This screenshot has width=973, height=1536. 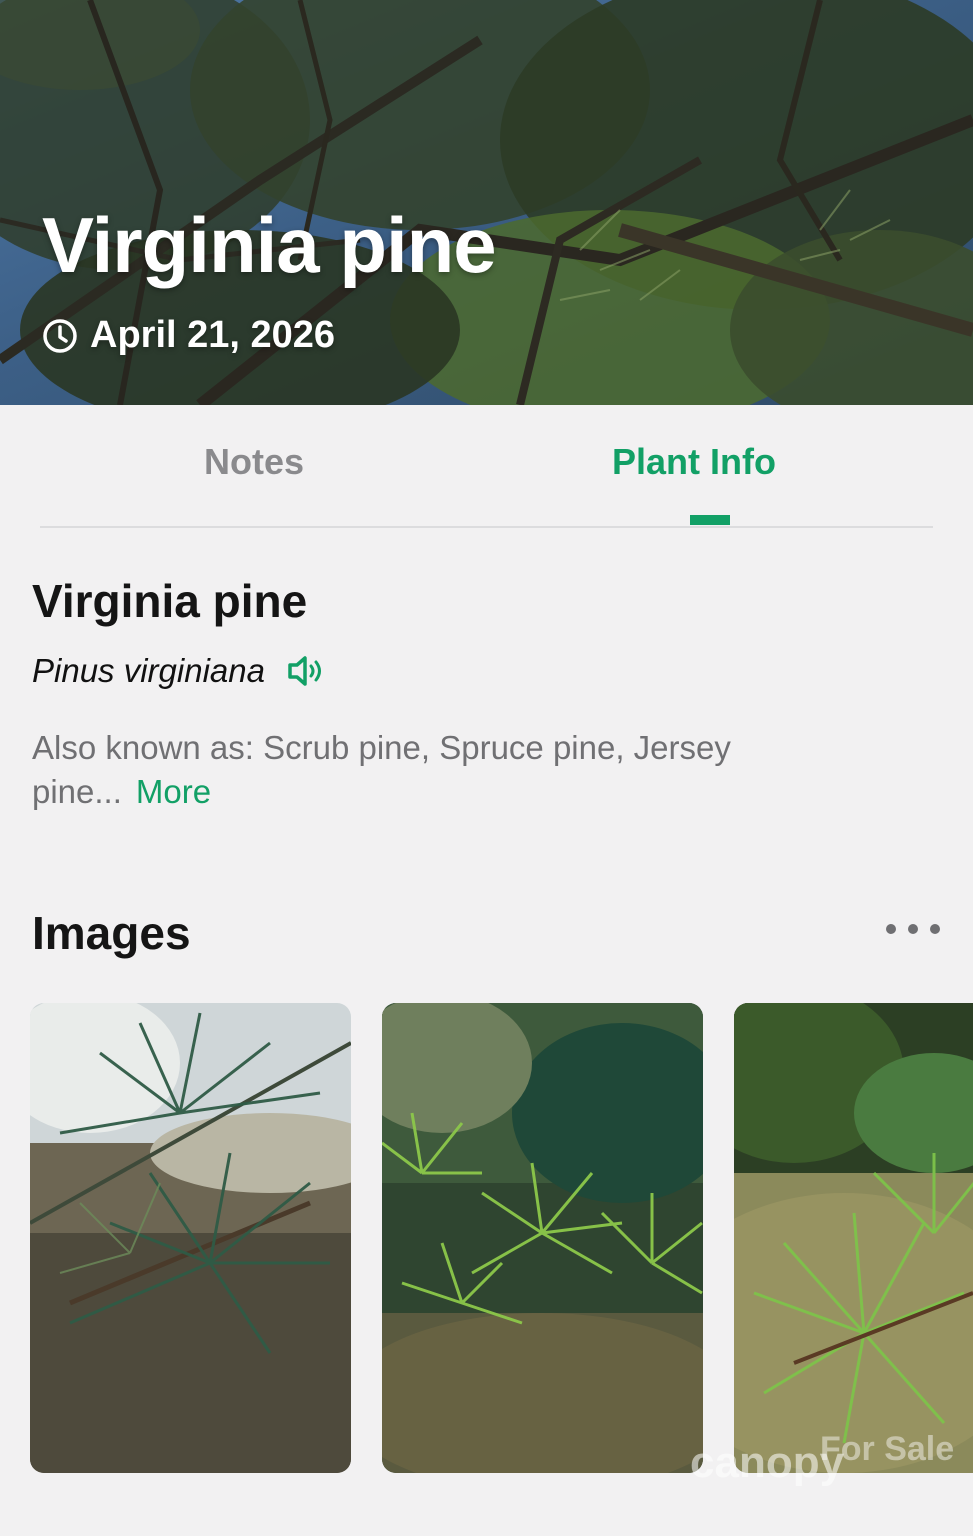 I want to click on images-section-title: Images, so click(x=111, y=933).